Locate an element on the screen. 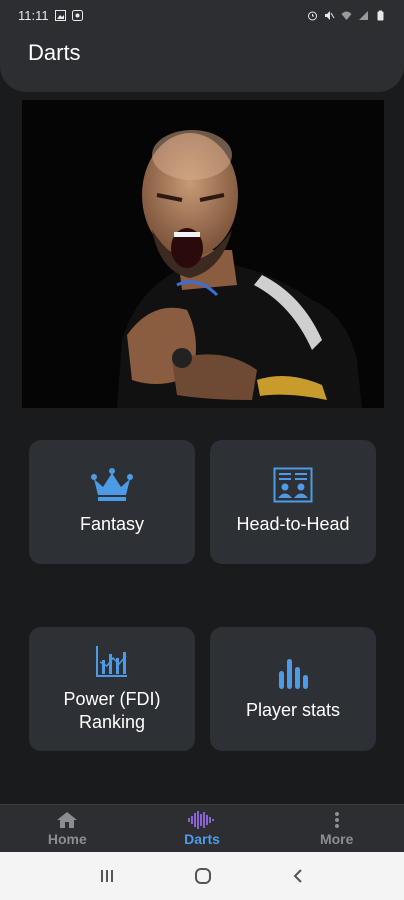 The height and width of the screenshot is (900, 404). nav-home-label: Home is located at coordinates (67, 838).